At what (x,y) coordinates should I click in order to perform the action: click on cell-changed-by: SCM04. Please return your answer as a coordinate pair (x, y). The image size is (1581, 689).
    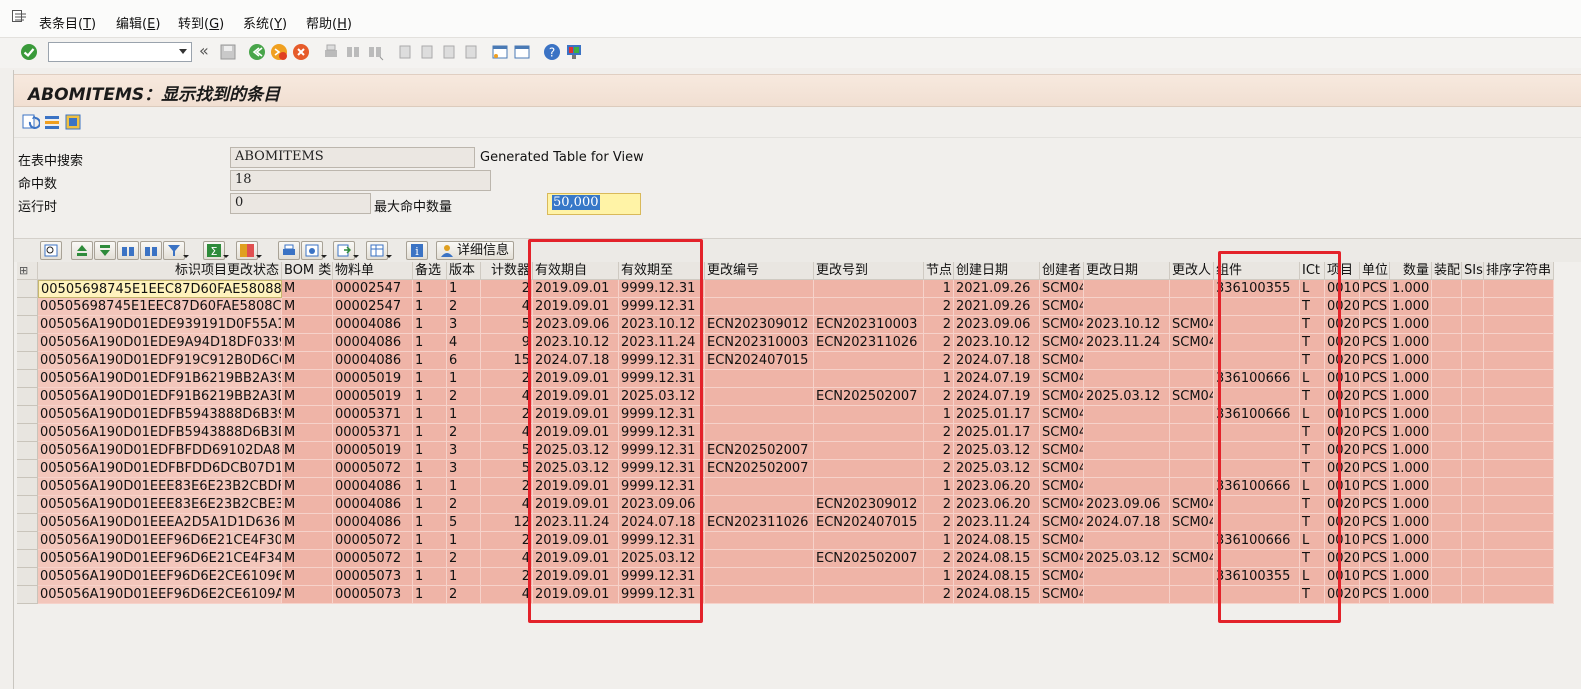
    Looking at the image, I should click on (1192, 505).